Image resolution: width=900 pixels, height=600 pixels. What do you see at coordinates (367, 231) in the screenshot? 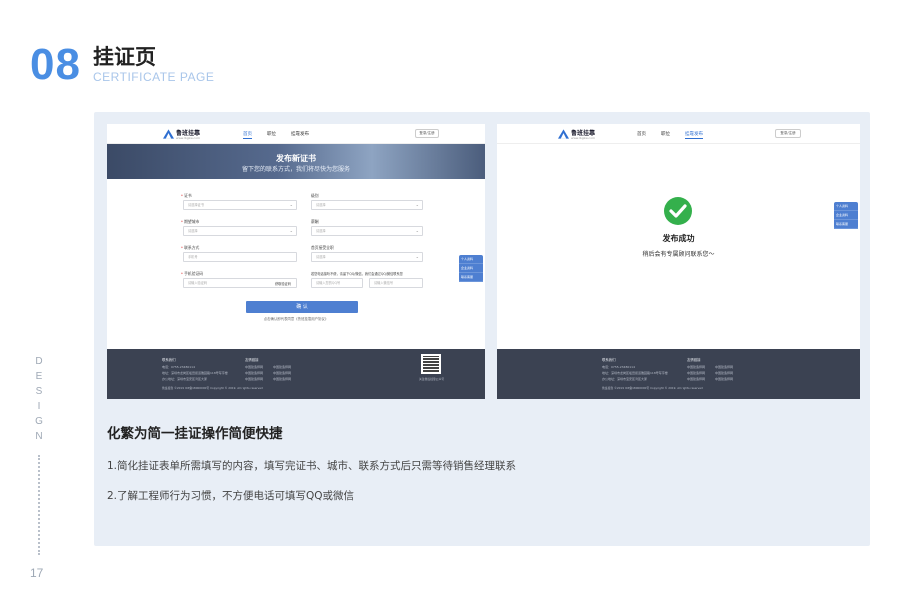
I see `salary-select: 请选择 ⌄` at bounding box center [367, 231].